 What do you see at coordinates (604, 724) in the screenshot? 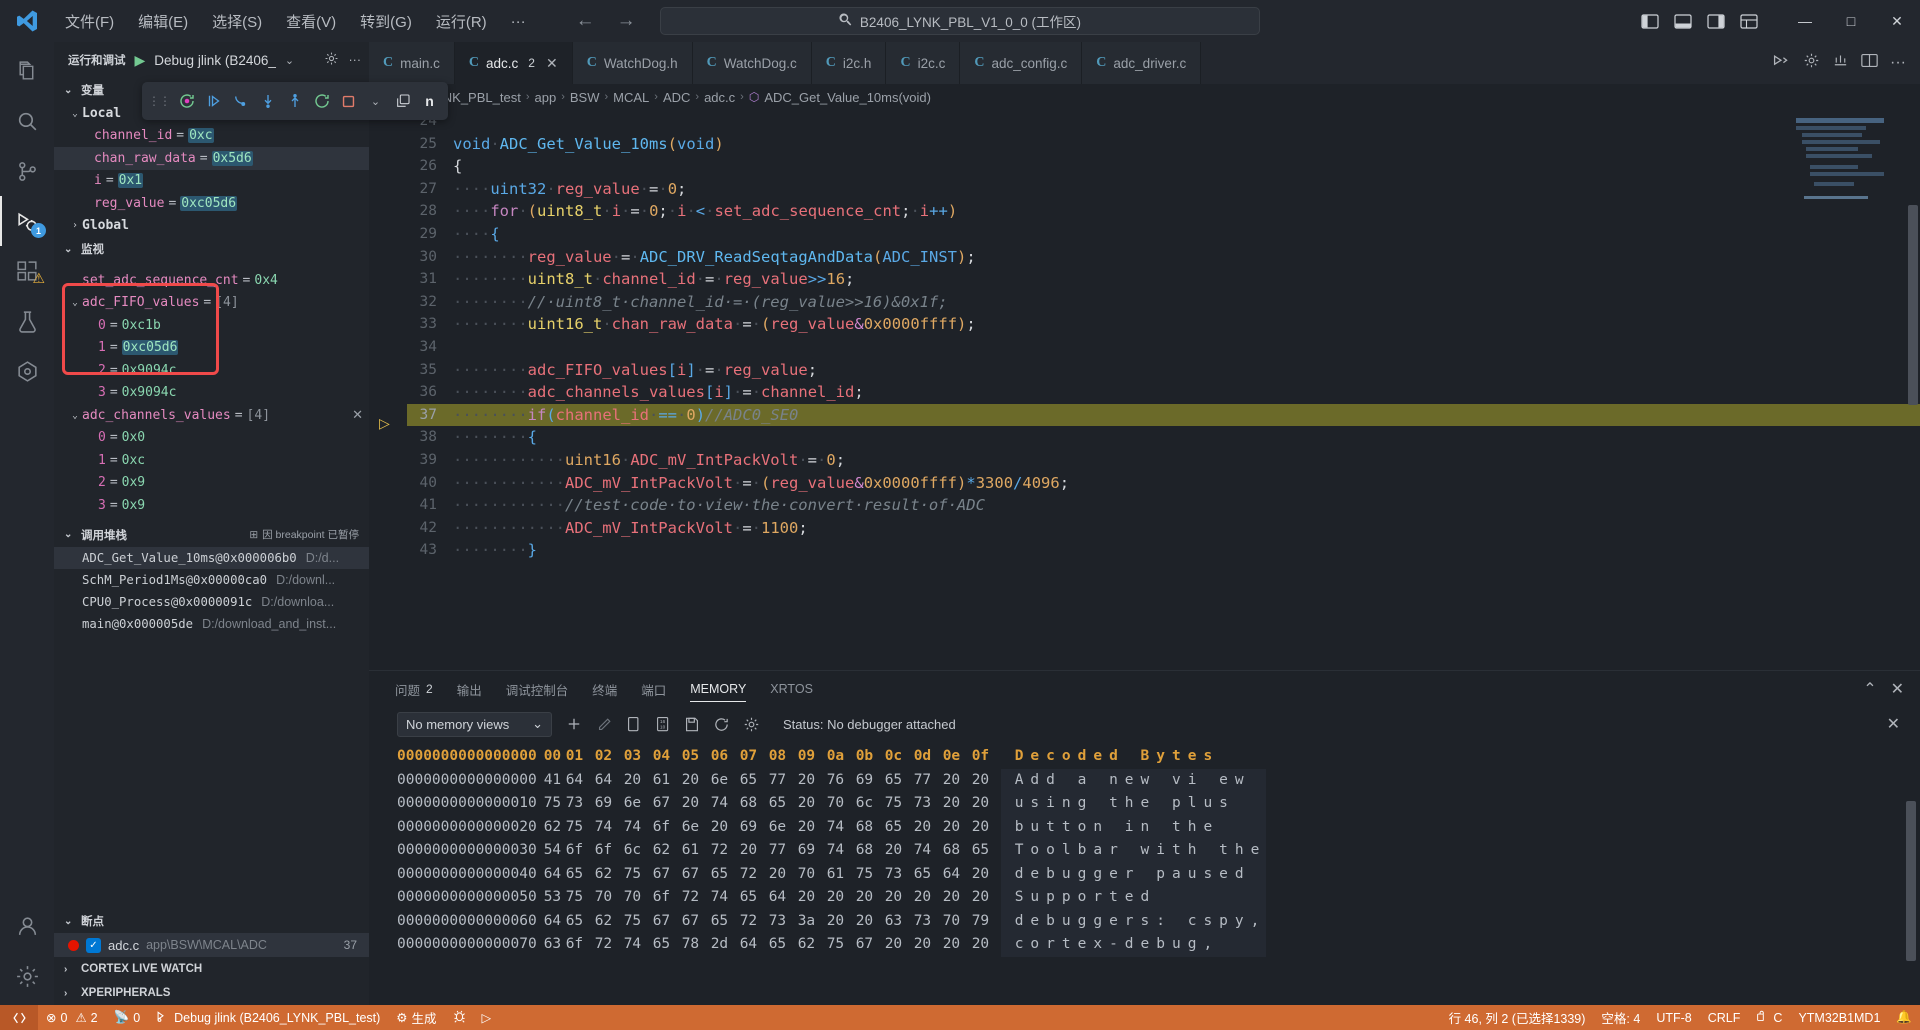
I see `edit-memory-icon` at bounding box center [604, 724].